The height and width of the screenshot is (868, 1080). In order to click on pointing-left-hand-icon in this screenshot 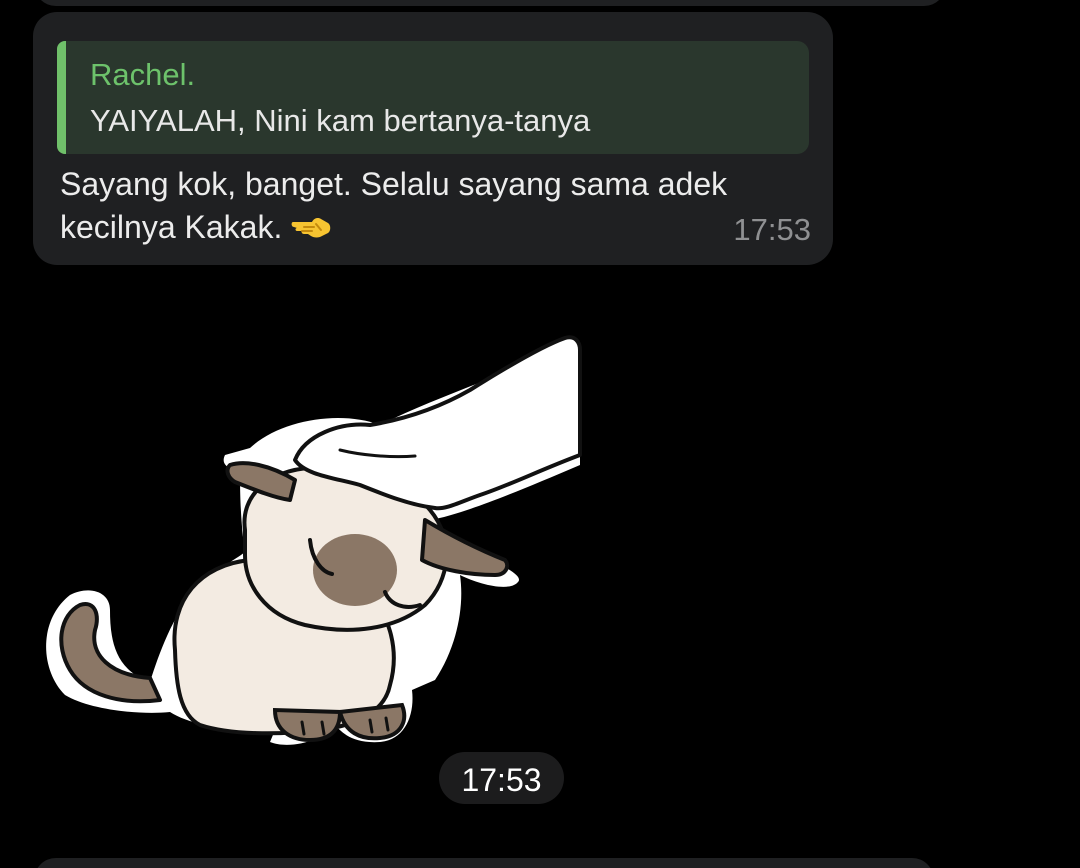, I will do `click(311, 231)`.